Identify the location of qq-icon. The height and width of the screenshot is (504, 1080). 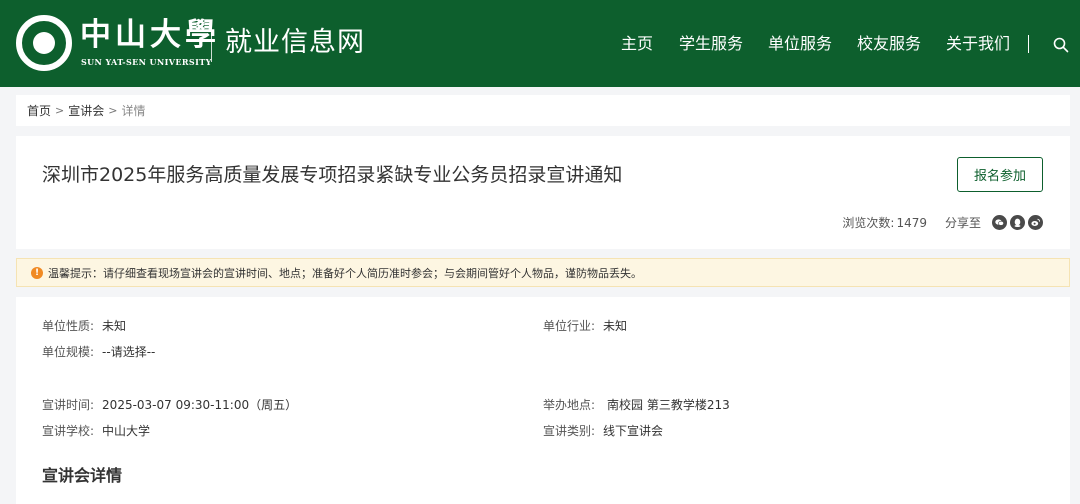
(1017, 222).